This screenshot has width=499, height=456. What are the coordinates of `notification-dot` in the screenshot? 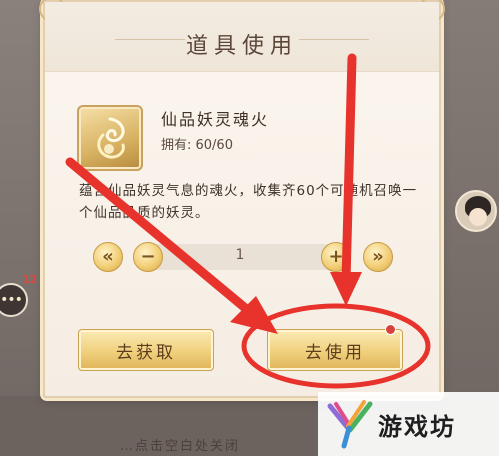 It's located at (390, 329).